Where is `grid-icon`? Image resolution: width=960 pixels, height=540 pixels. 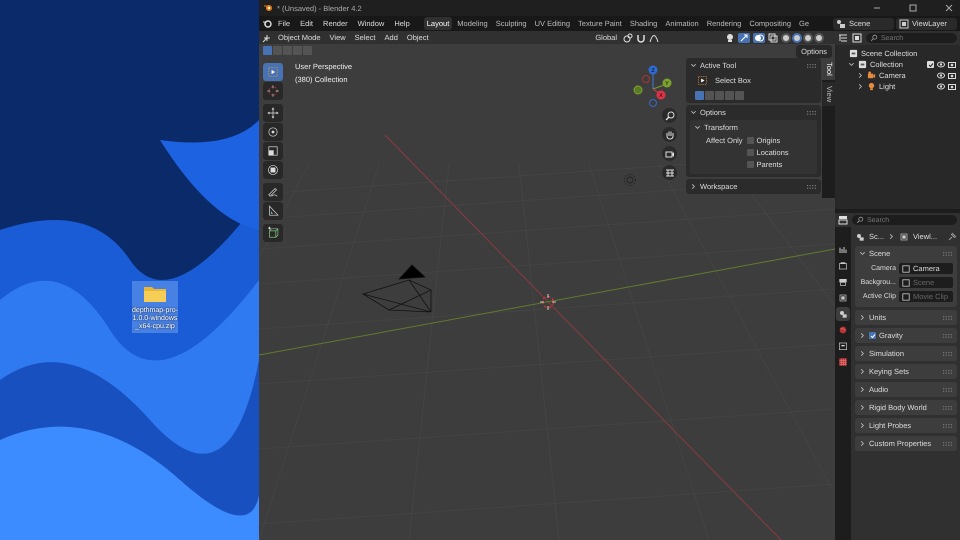
grid-icon is located at coordinates (669, 173).